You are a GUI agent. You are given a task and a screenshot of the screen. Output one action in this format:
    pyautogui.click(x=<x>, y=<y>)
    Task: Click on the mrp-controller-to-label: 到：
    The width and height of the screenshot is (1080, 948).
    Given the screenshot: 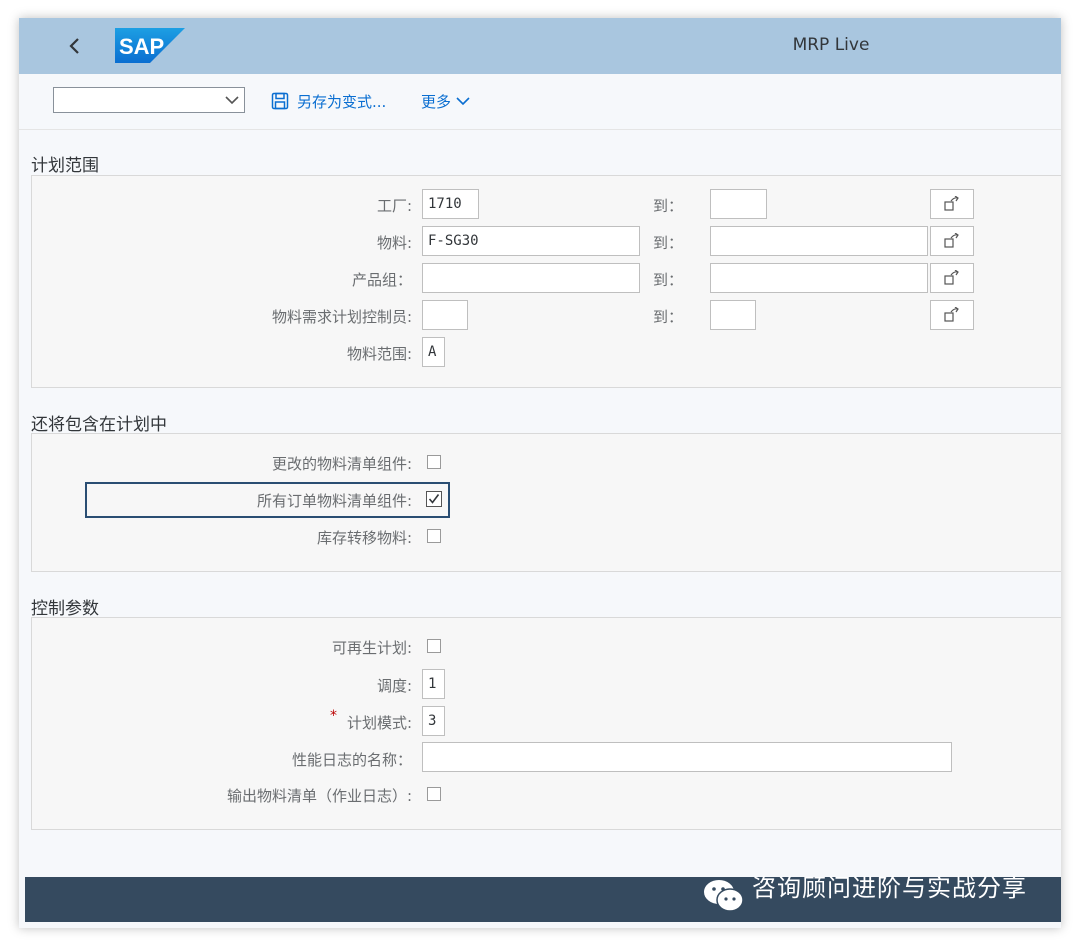 What is the action you would take?
    pyautogui.click(x=668, y=317)
    